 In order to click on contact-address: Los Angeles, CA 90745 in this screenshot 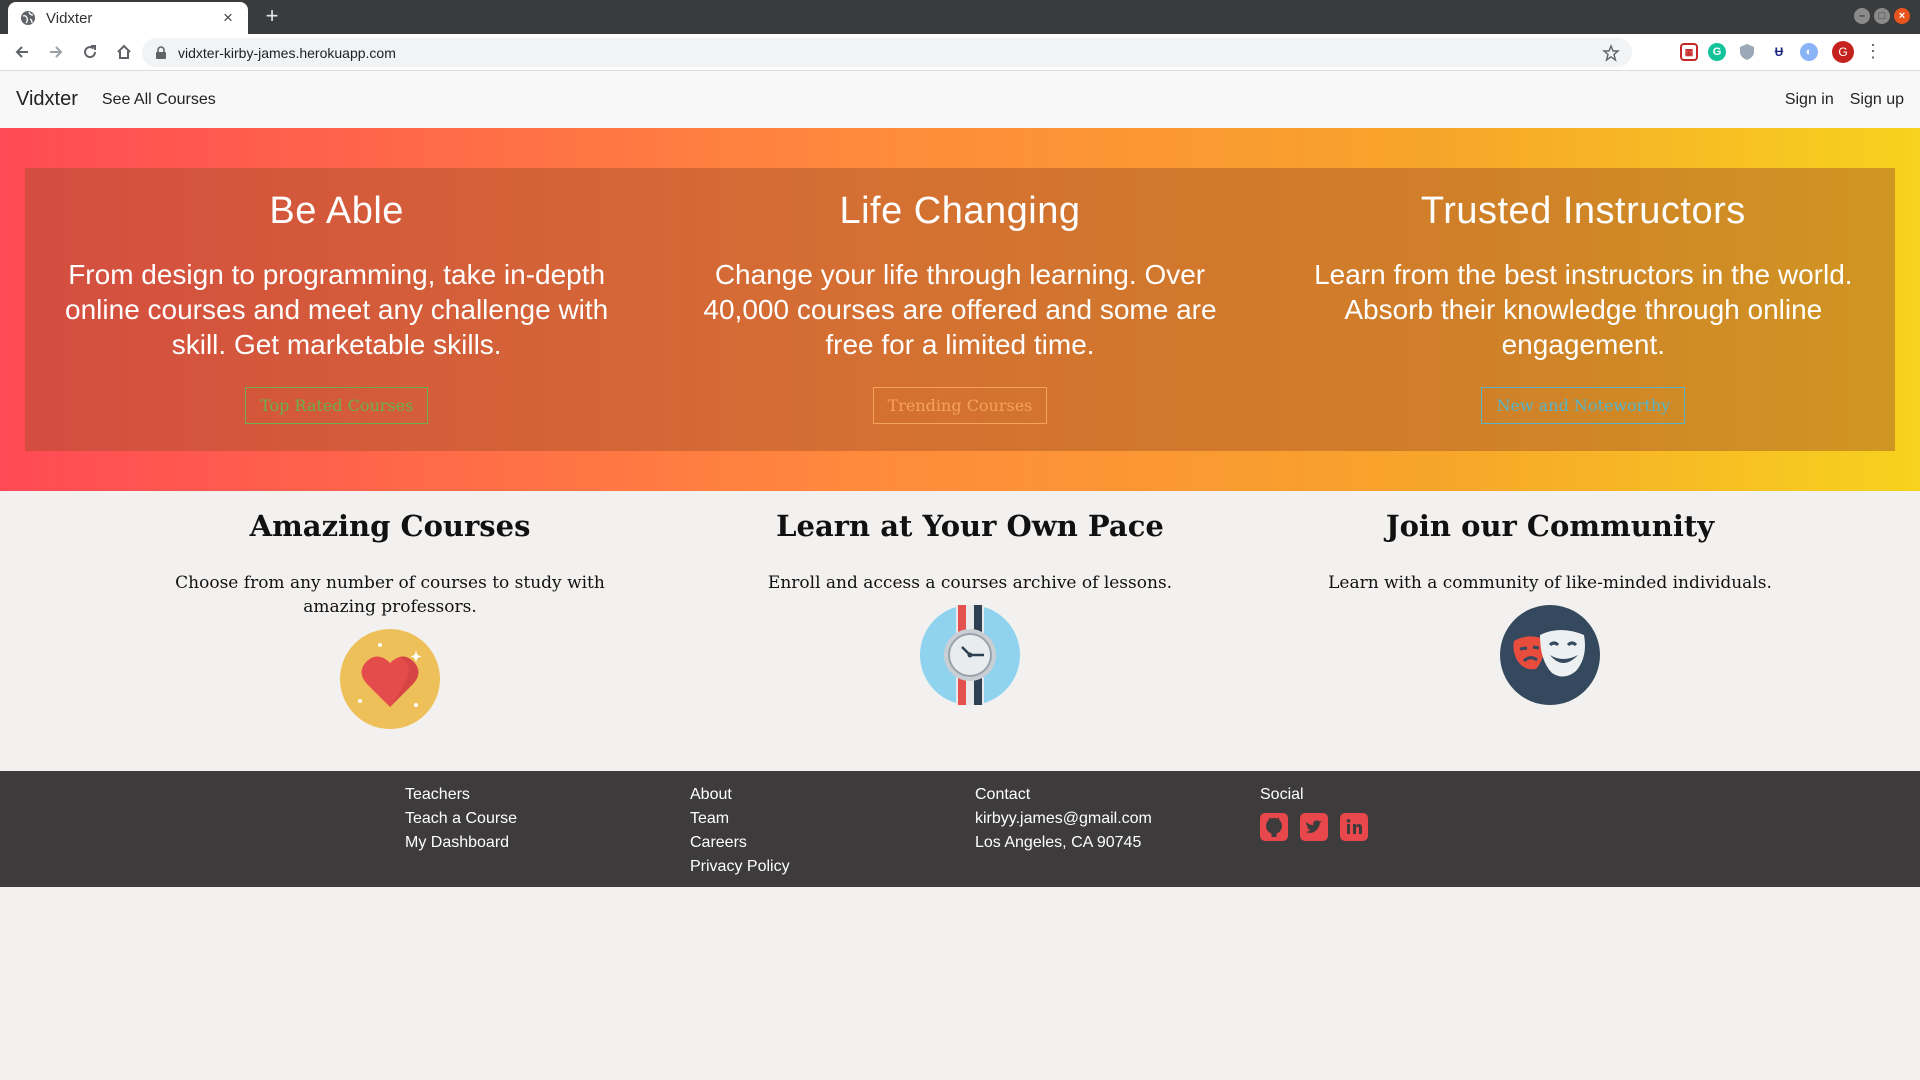, I will do `click(1058, 842)`.